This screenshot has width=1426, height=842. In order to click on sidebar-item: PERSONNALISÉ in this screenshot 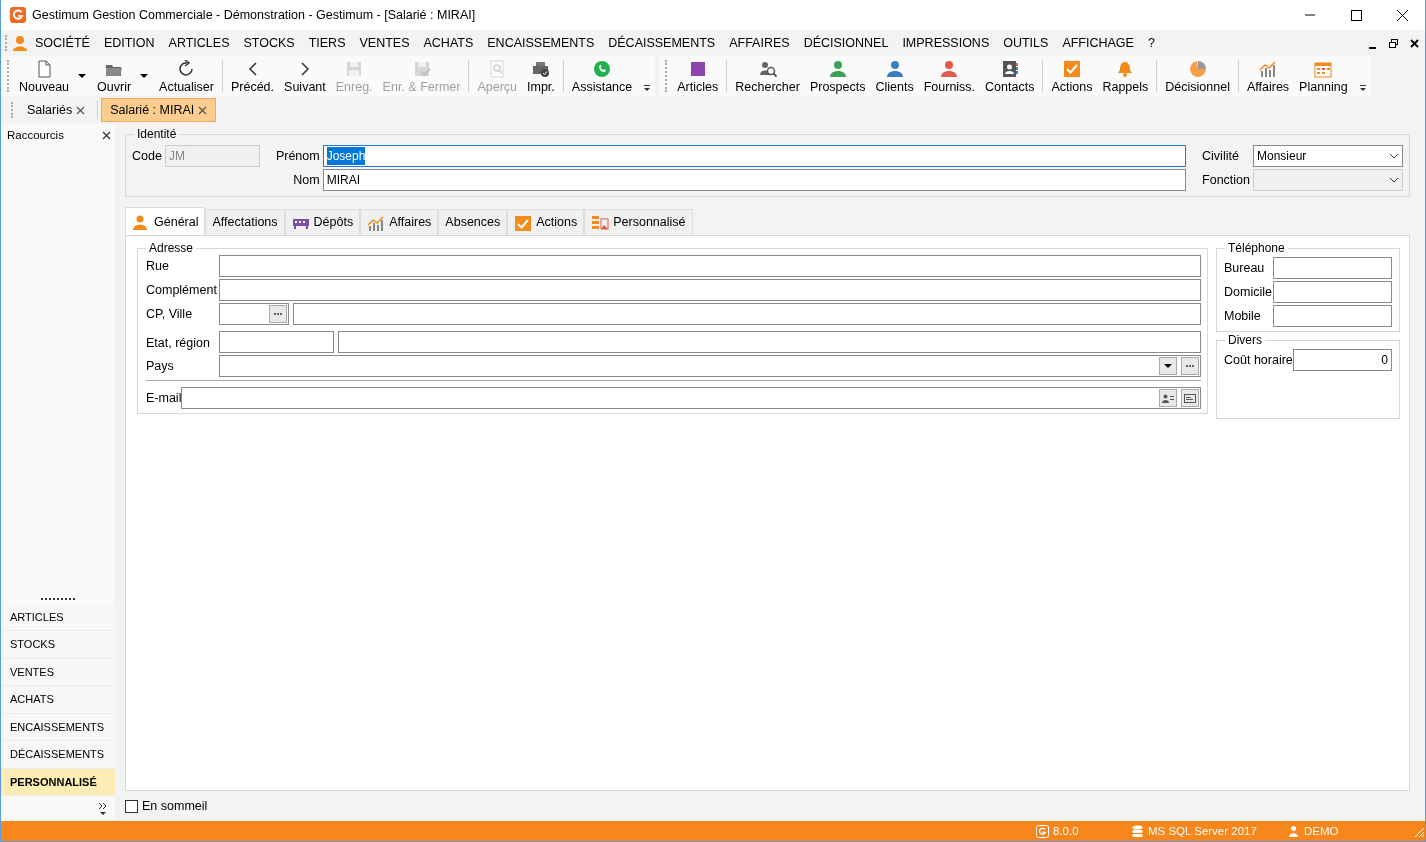, I will do `click(58, 782)`.